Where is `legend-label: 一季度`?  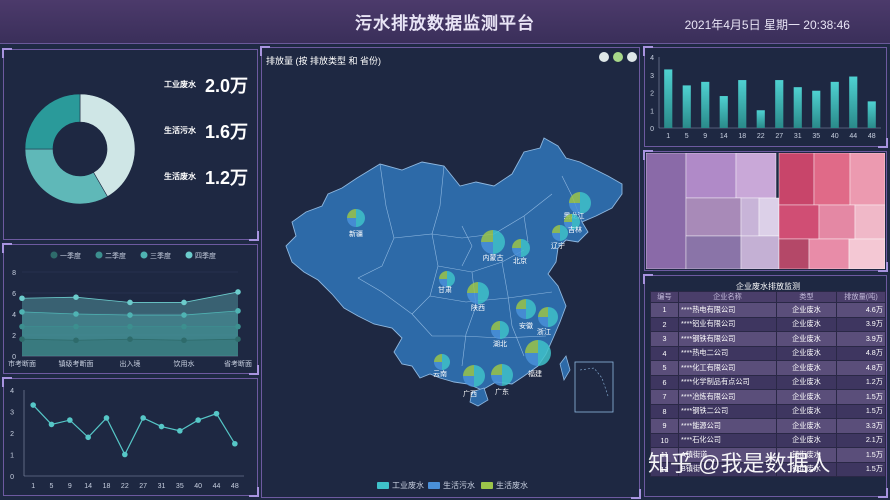
legend-label: 一季度 is located at coordinates (70, 255).